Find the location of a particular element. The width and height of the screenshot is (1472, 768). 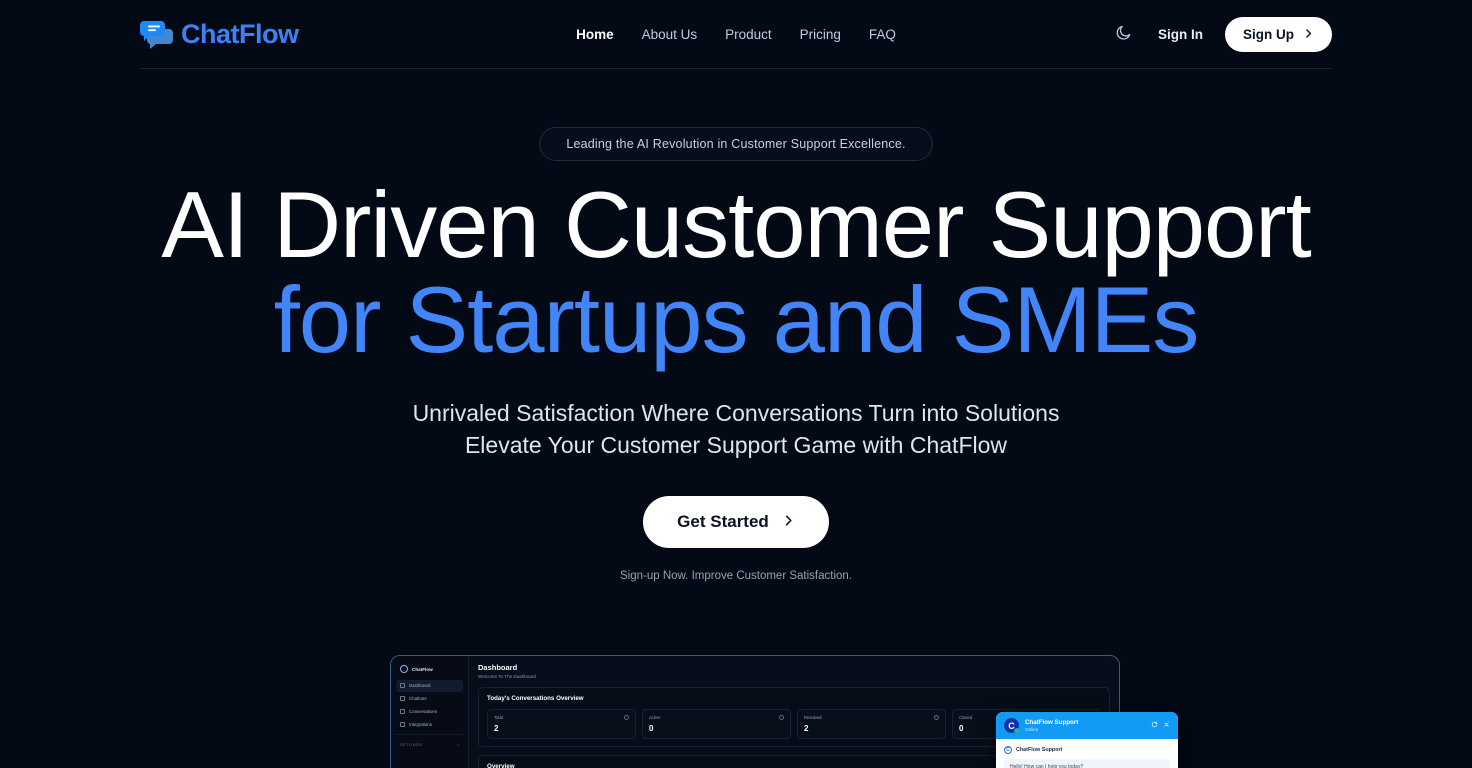

sidebar-section-settings: SETTINGS › is located at coordinates (429, 741).